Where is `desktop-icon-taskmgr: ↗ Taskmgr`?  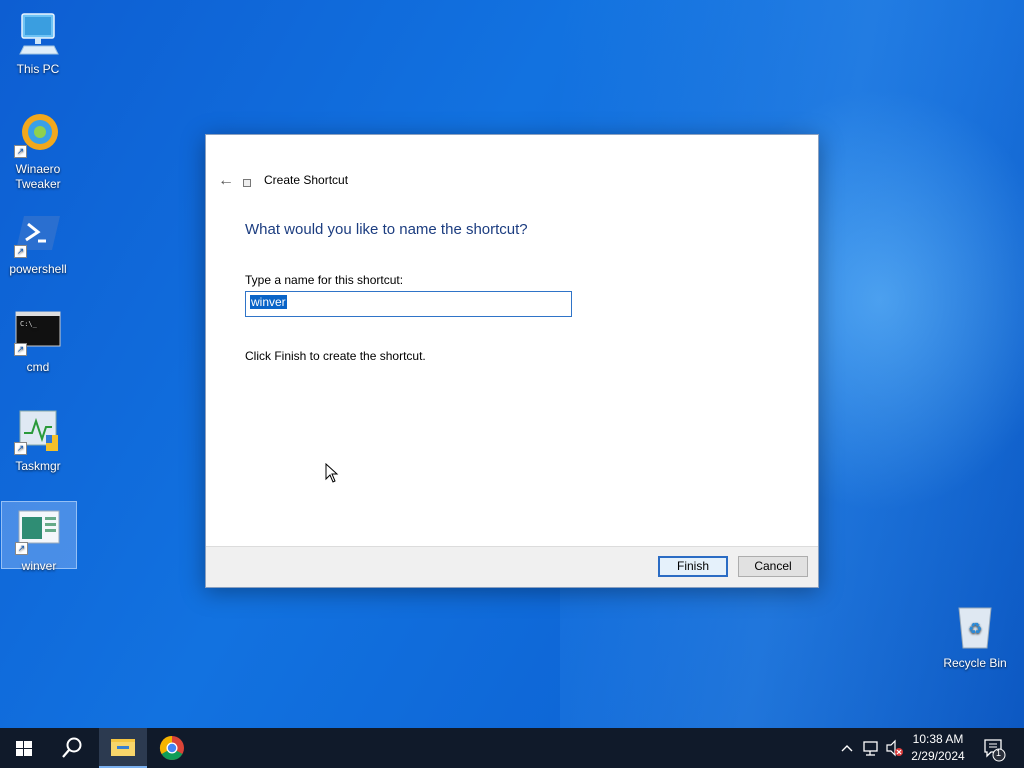 desktop-icon-taskmgr: ↗ Taskmgr is located at coordinates (38, 440).